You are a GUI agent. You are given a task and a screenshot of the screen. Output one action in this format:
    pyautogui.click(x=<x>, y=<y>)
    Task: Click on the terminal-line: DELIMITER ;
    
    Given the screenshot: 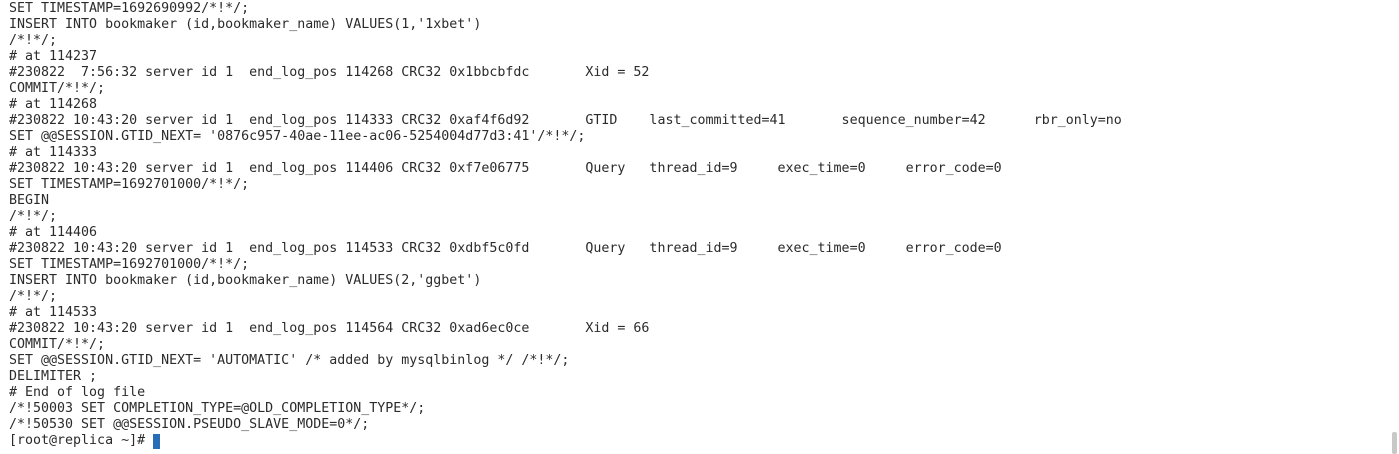 What is the action you would take?
    pyautogui.click(x=53, y=376)
    